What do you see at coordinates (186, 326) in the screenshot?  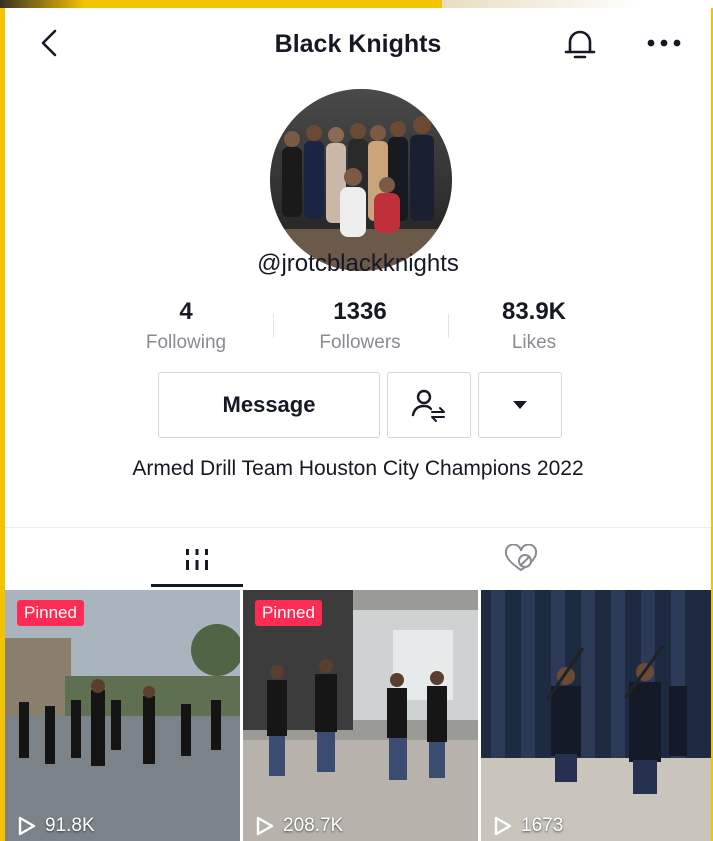 I see `stat-following: 4 Following` at bounding box center [186, 326].